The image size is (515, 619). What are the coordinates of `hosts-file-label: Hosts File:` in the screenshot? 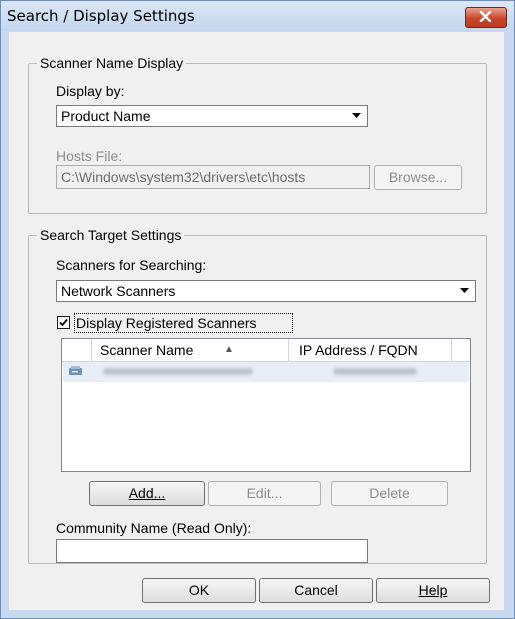 It's located at (89, 156).